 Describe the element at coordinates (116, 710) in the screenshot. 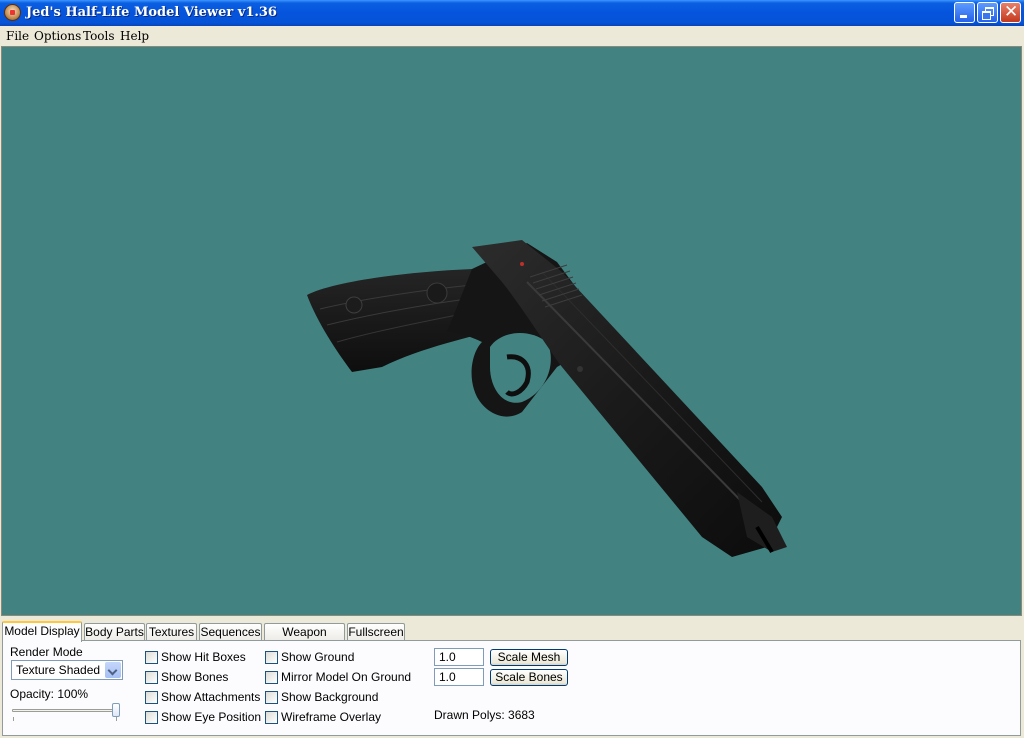

I see `opacity-slider-thumb` at that location.